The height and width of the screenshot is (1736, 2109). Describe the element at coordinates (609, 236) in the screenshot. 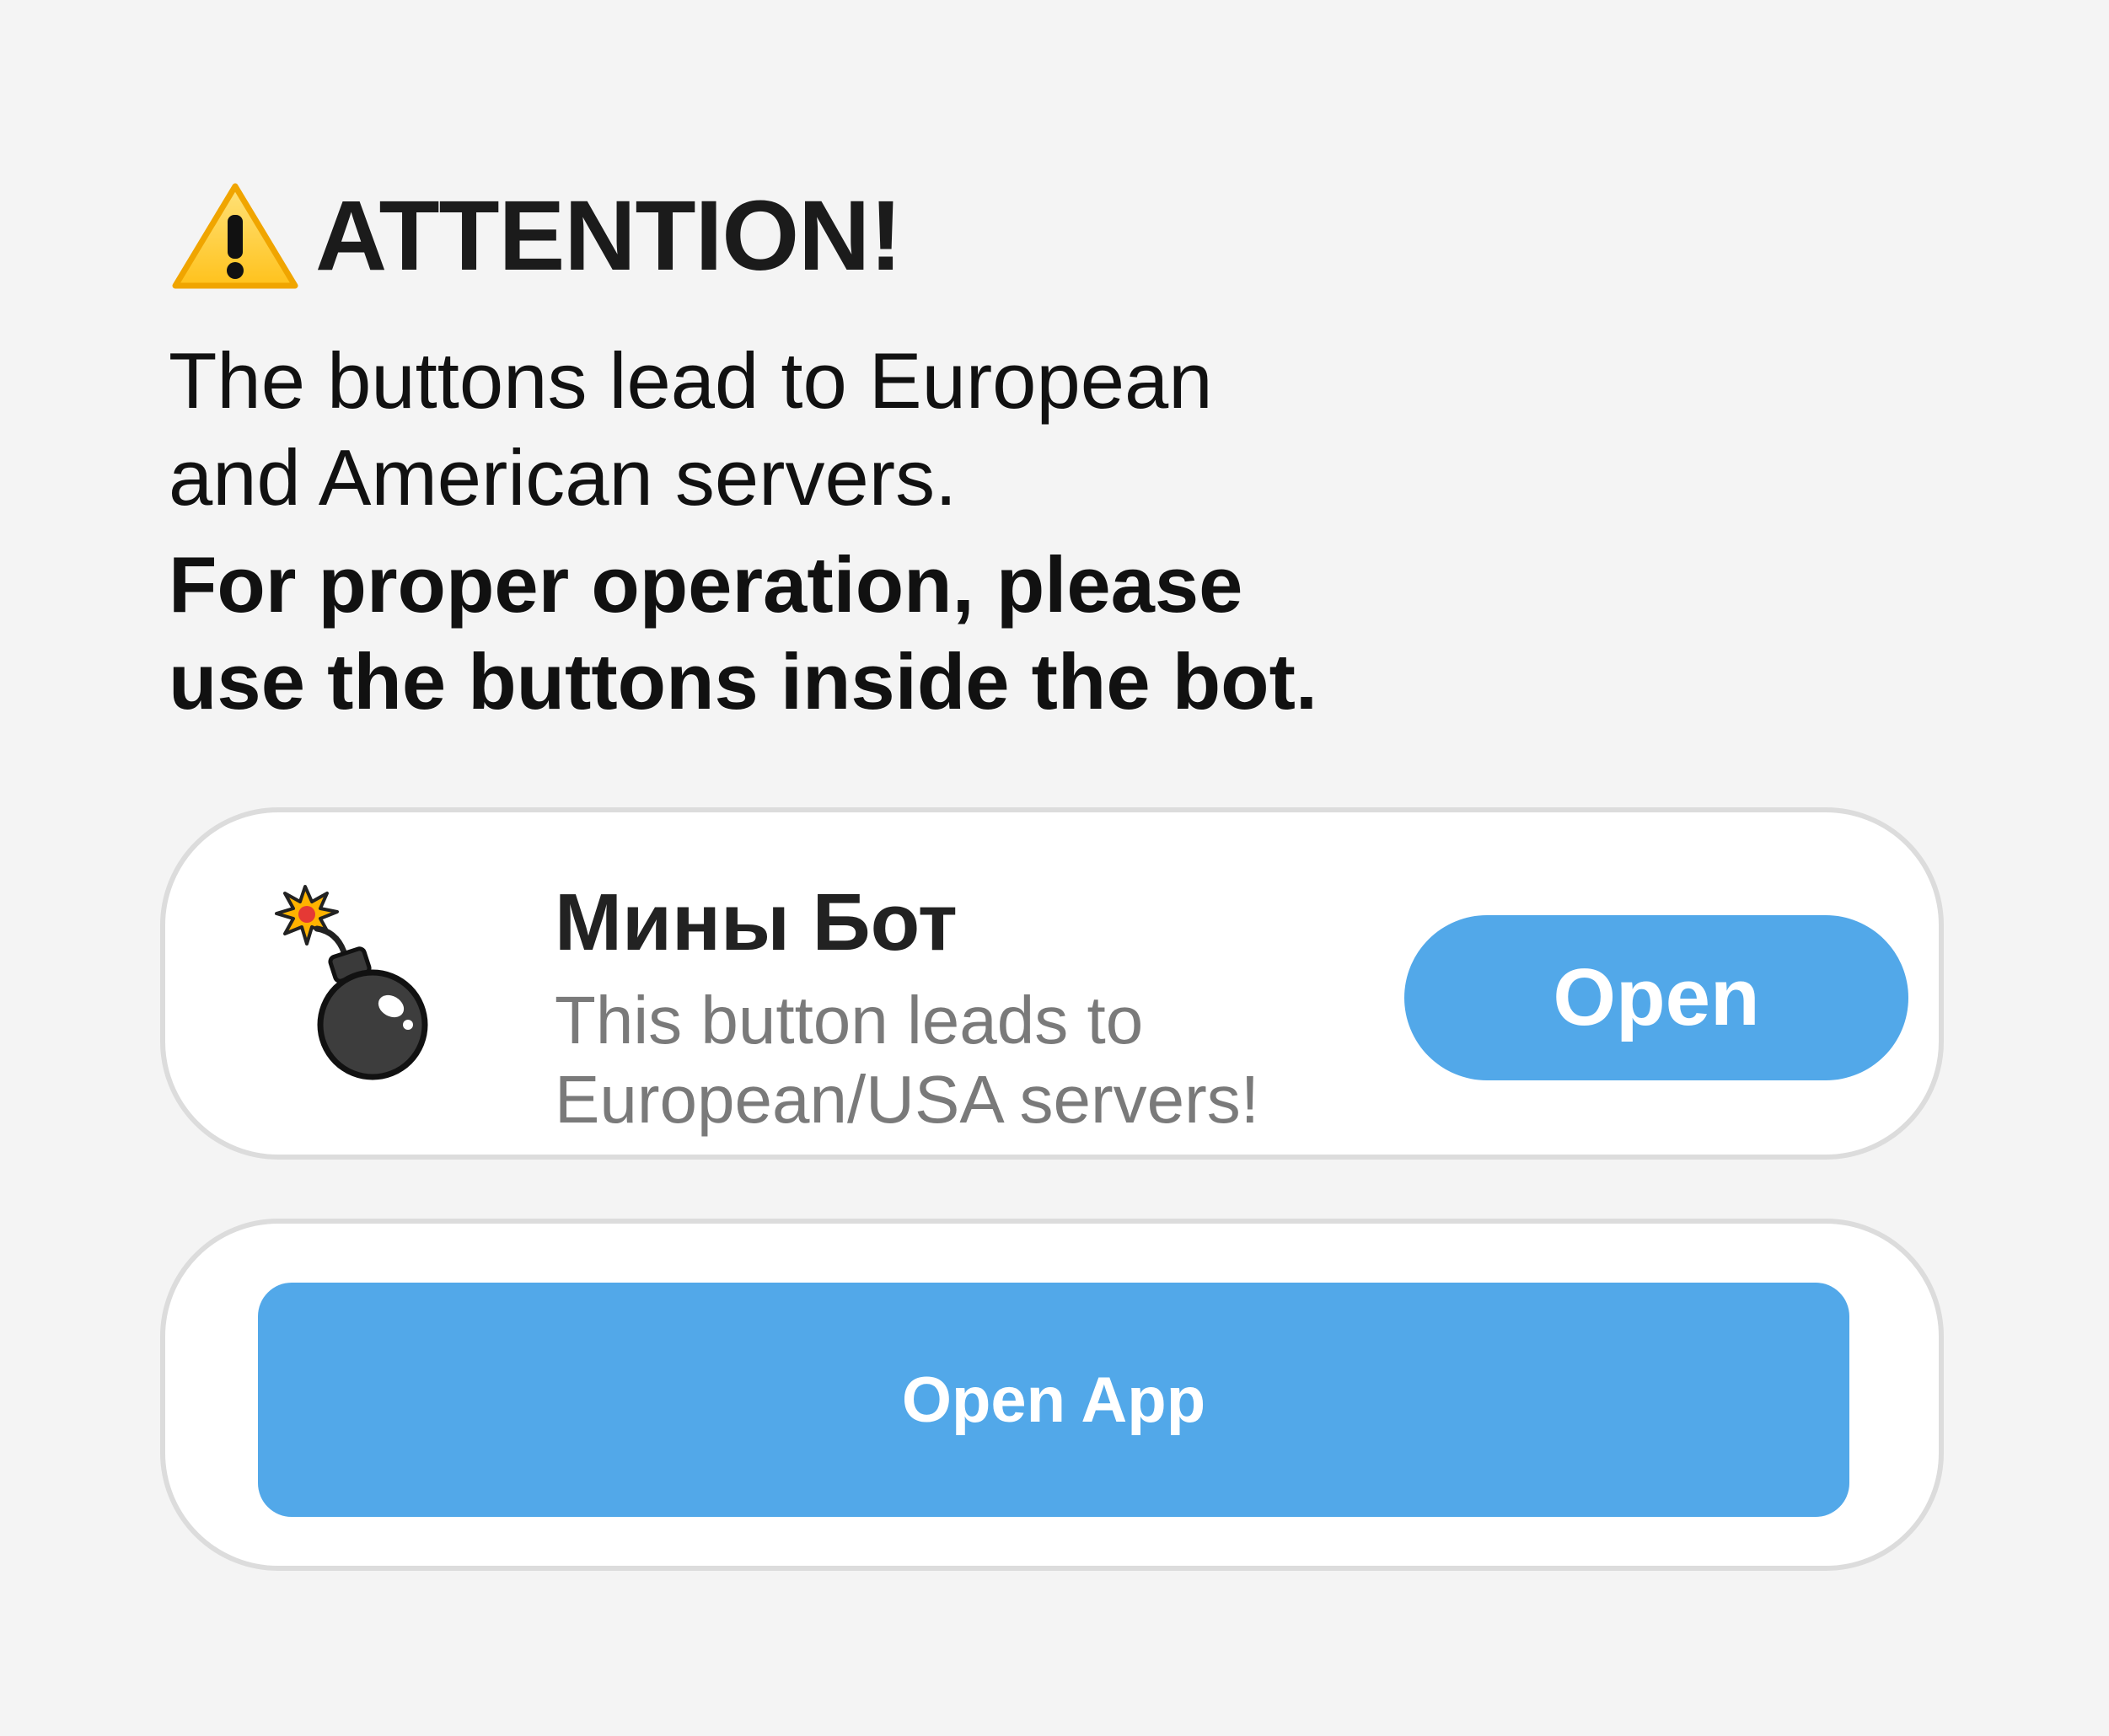

I see `notice-title: ATTENTION!` at that location.